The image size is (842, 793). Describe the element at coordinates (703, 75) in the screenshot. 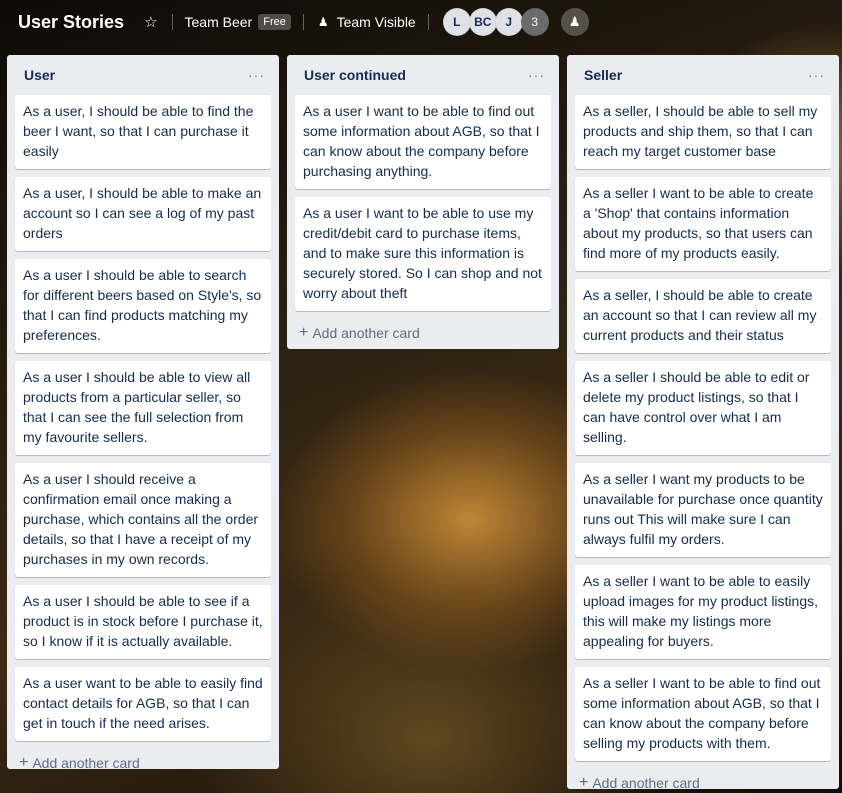

I see `list-header: Seller ···` at that location.